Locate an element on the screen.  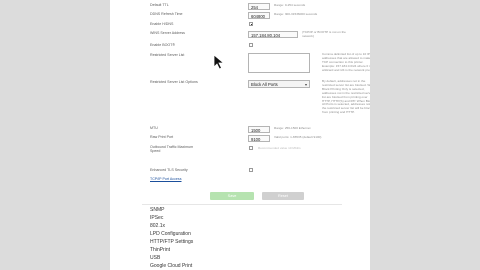
wins-server-input: 157.184.80.104 is located at coordinates (273, 34).